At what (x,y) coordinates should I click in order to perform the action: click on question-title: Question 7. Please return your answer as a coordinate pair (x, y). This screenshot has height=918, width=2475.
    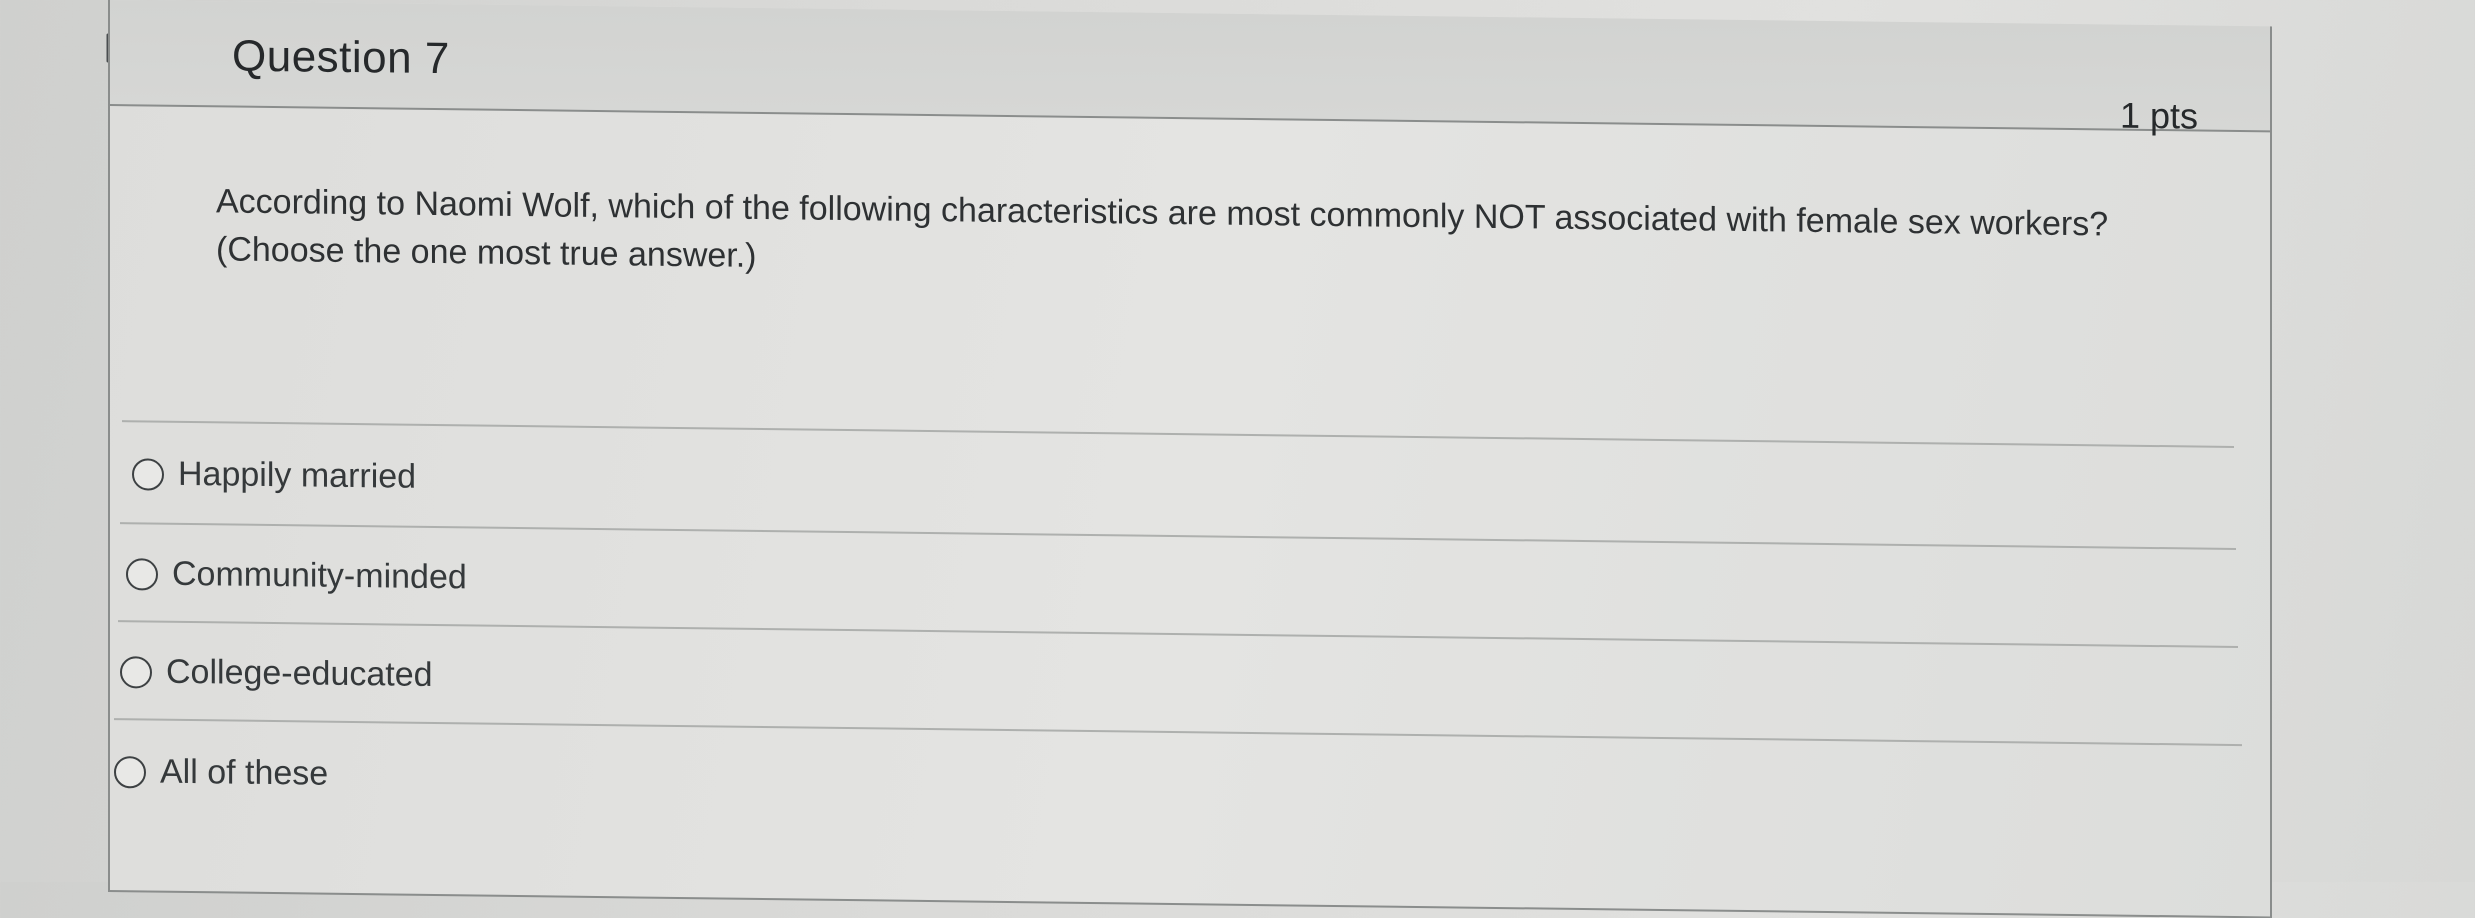
    Looking at the image, I should click on (341, 57).